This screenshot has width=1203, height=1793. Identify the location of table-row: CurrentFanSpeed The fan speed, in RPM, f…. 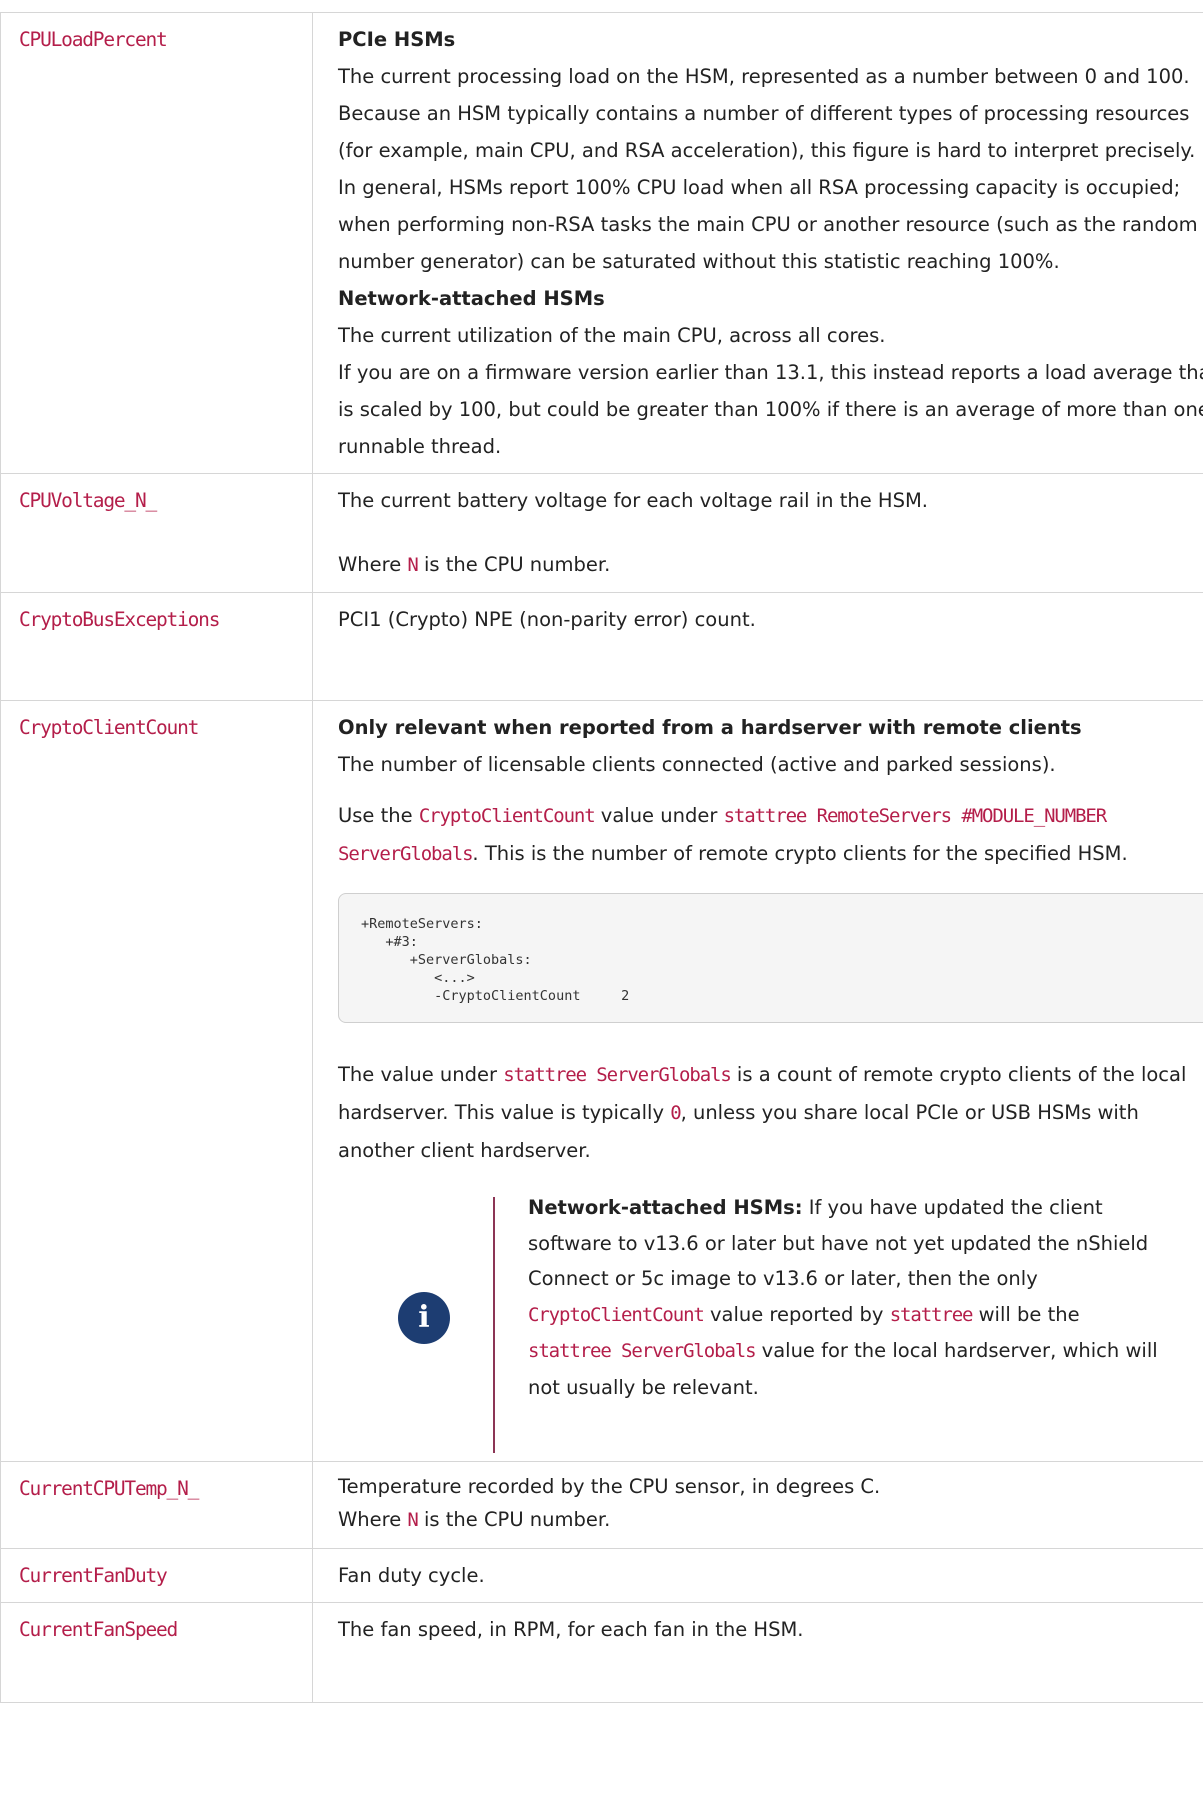
(601, 1652).